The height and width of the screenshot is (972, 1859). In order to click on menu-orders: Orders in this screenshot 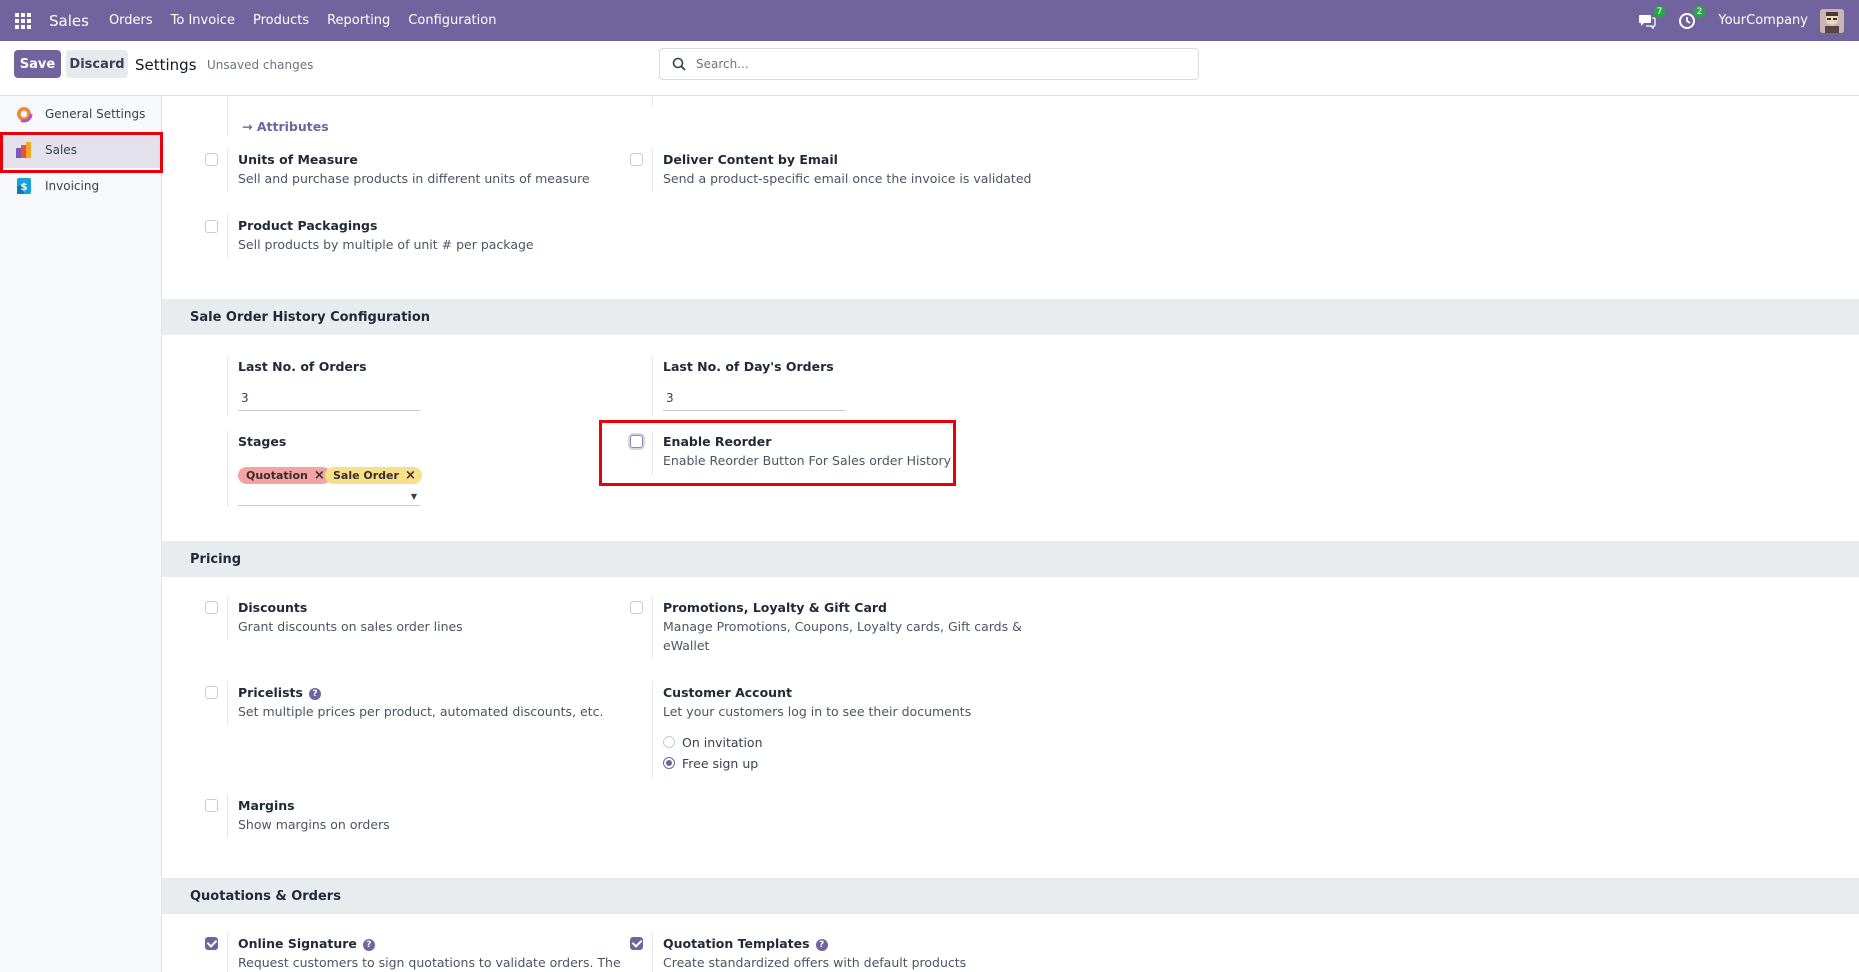, I will do `click(131, 20)`.